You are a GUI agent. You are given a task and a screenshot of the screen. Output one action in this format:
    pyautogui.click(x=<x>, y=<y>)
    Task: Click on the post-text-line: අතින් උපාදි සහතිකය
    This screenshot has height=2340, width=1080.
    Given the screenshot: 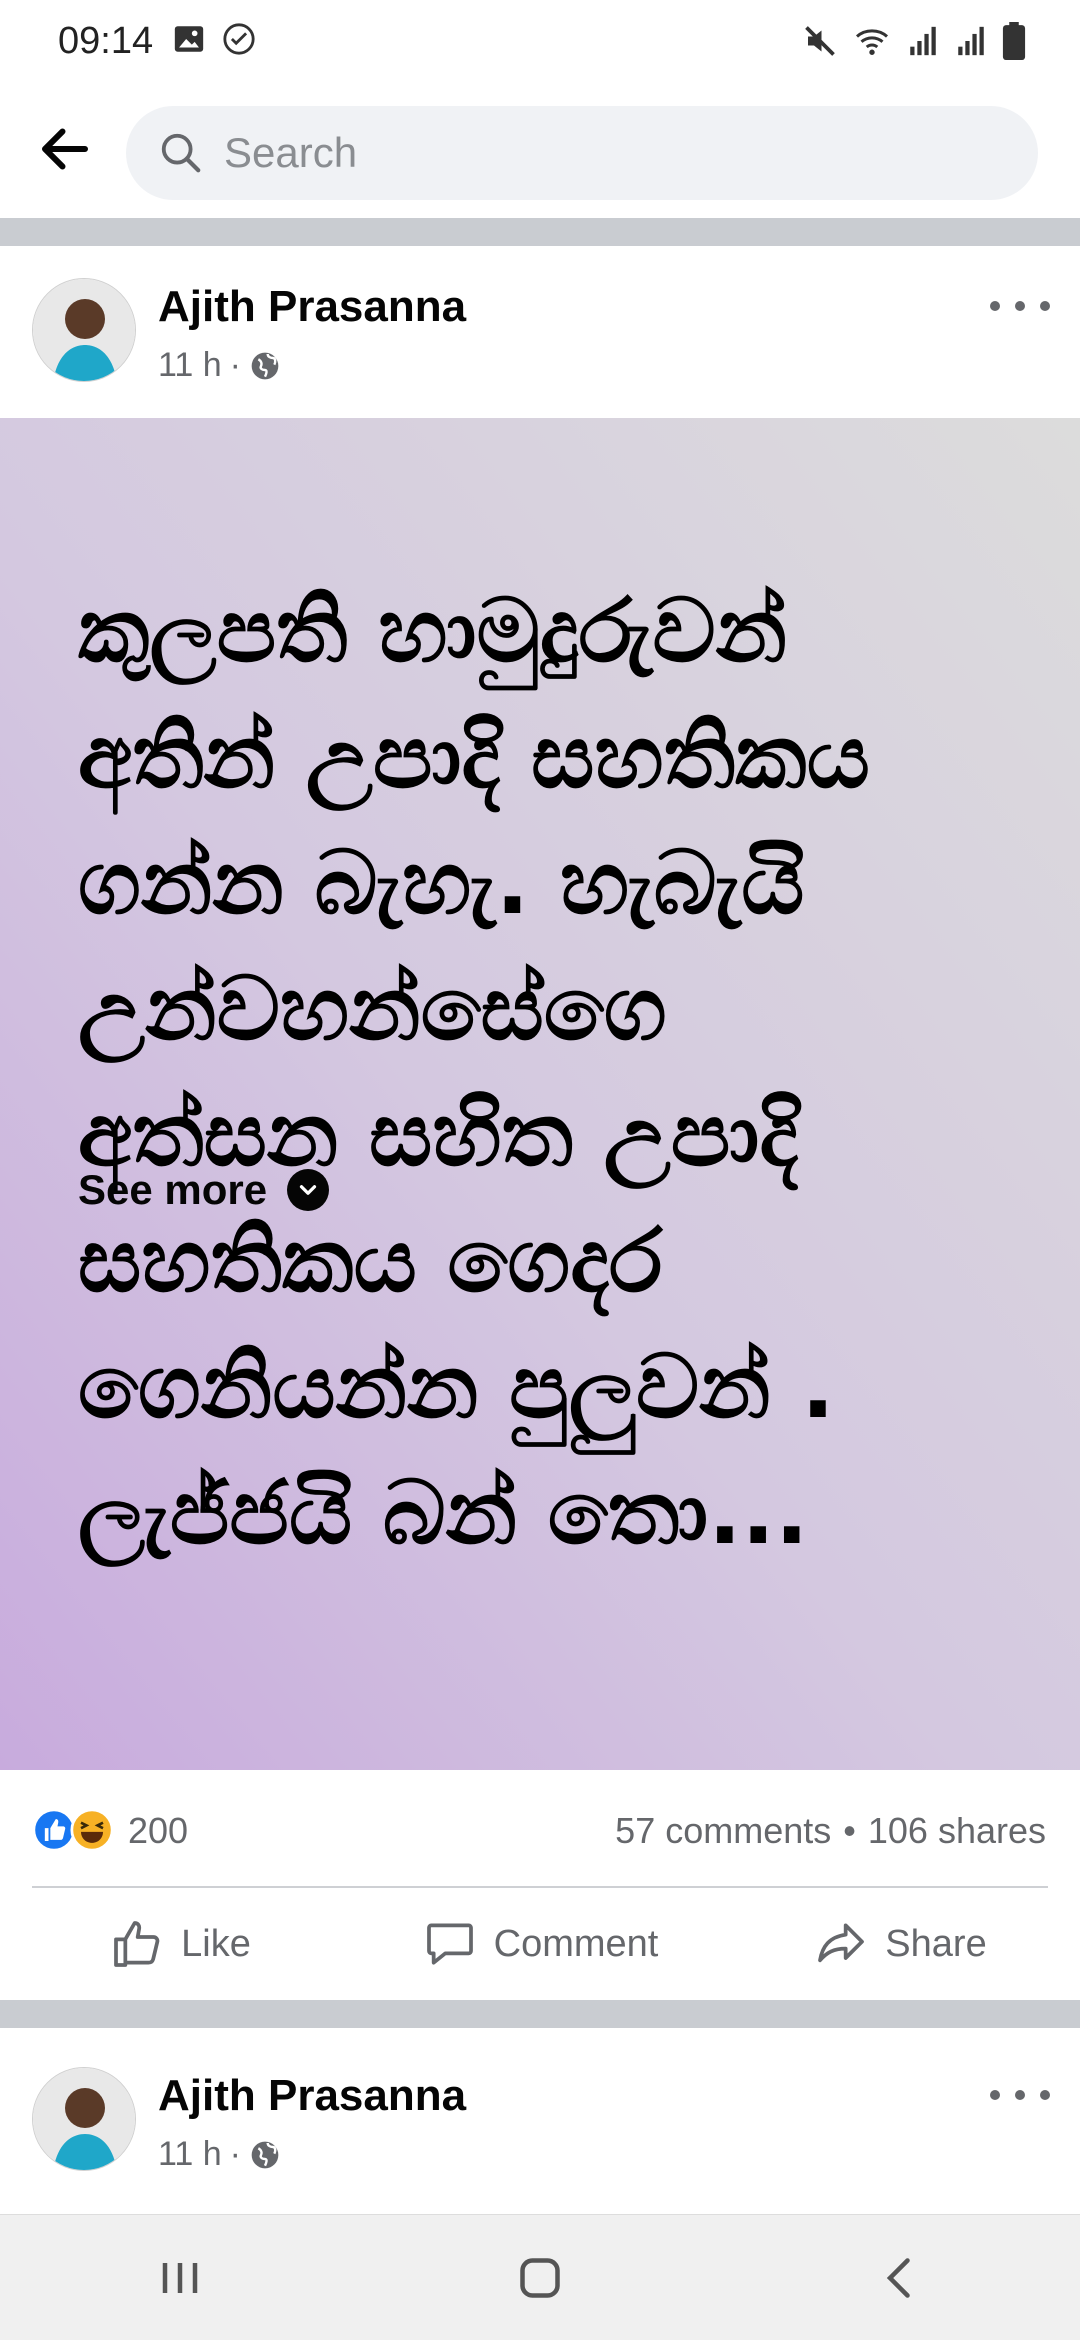 What is the action you would take?
    pyautogui.click(x=474, y=756)
    